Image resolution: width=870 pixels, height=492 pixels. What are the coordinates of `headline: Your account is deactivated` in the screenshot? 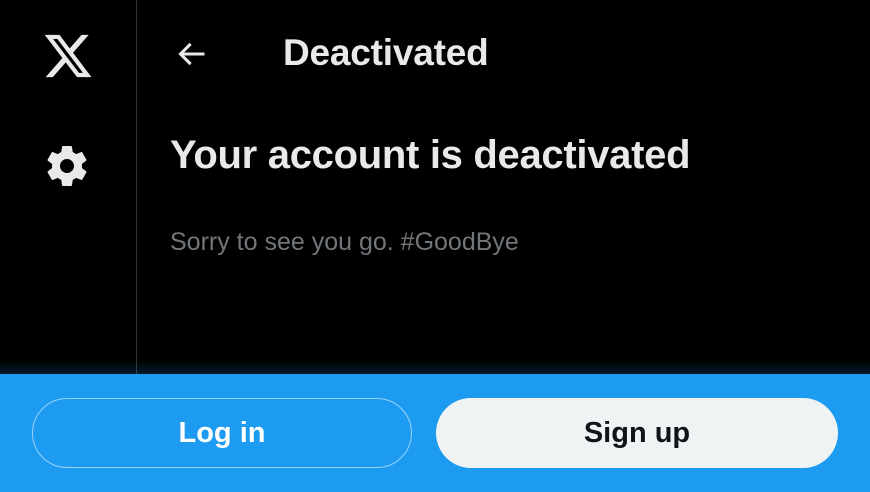 It's located at (430, 155).